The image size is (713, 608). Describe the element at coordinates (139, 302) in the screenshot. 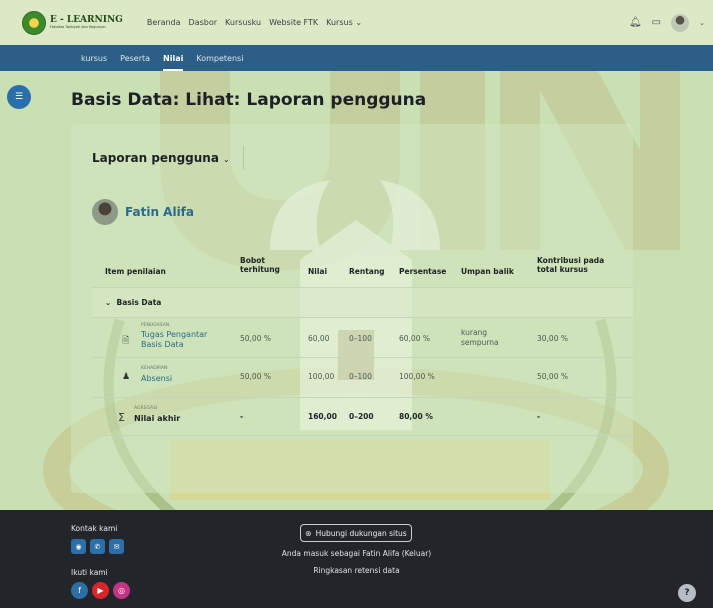

I see `category-name: Basis Data` at that location.